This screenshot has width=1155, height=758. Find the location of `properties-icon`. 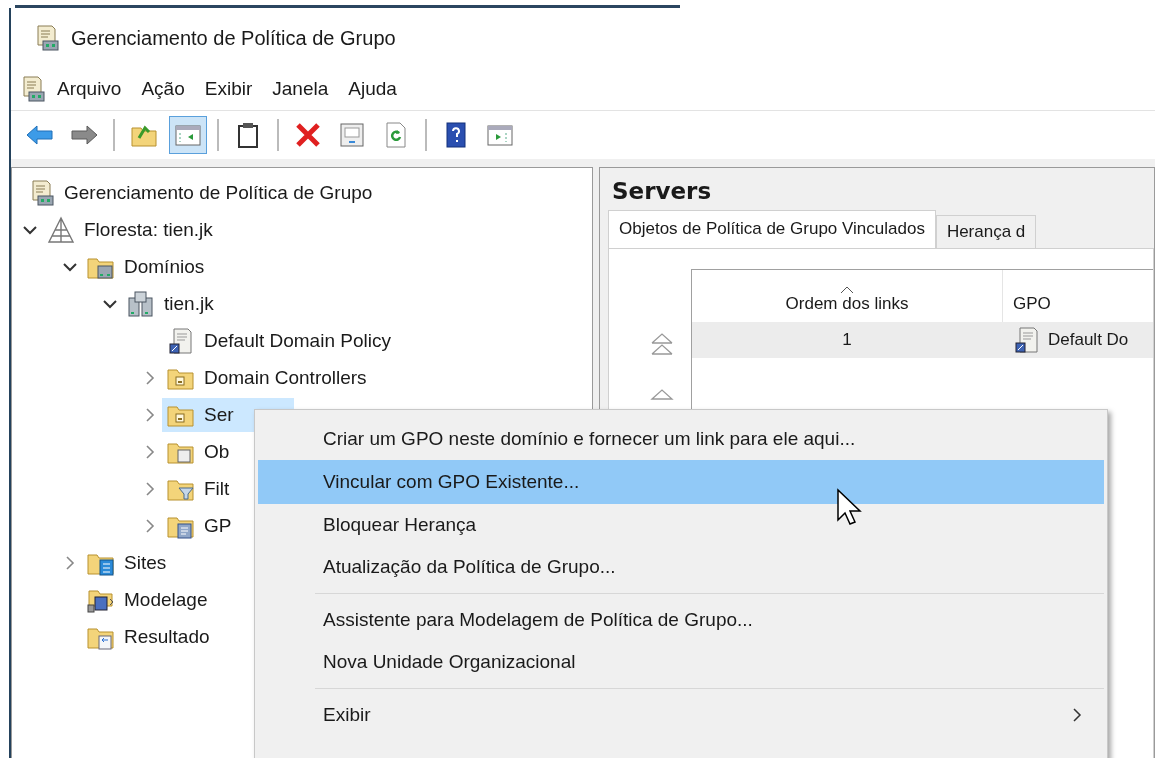

properties-icon is located at coordinates (352, 135).